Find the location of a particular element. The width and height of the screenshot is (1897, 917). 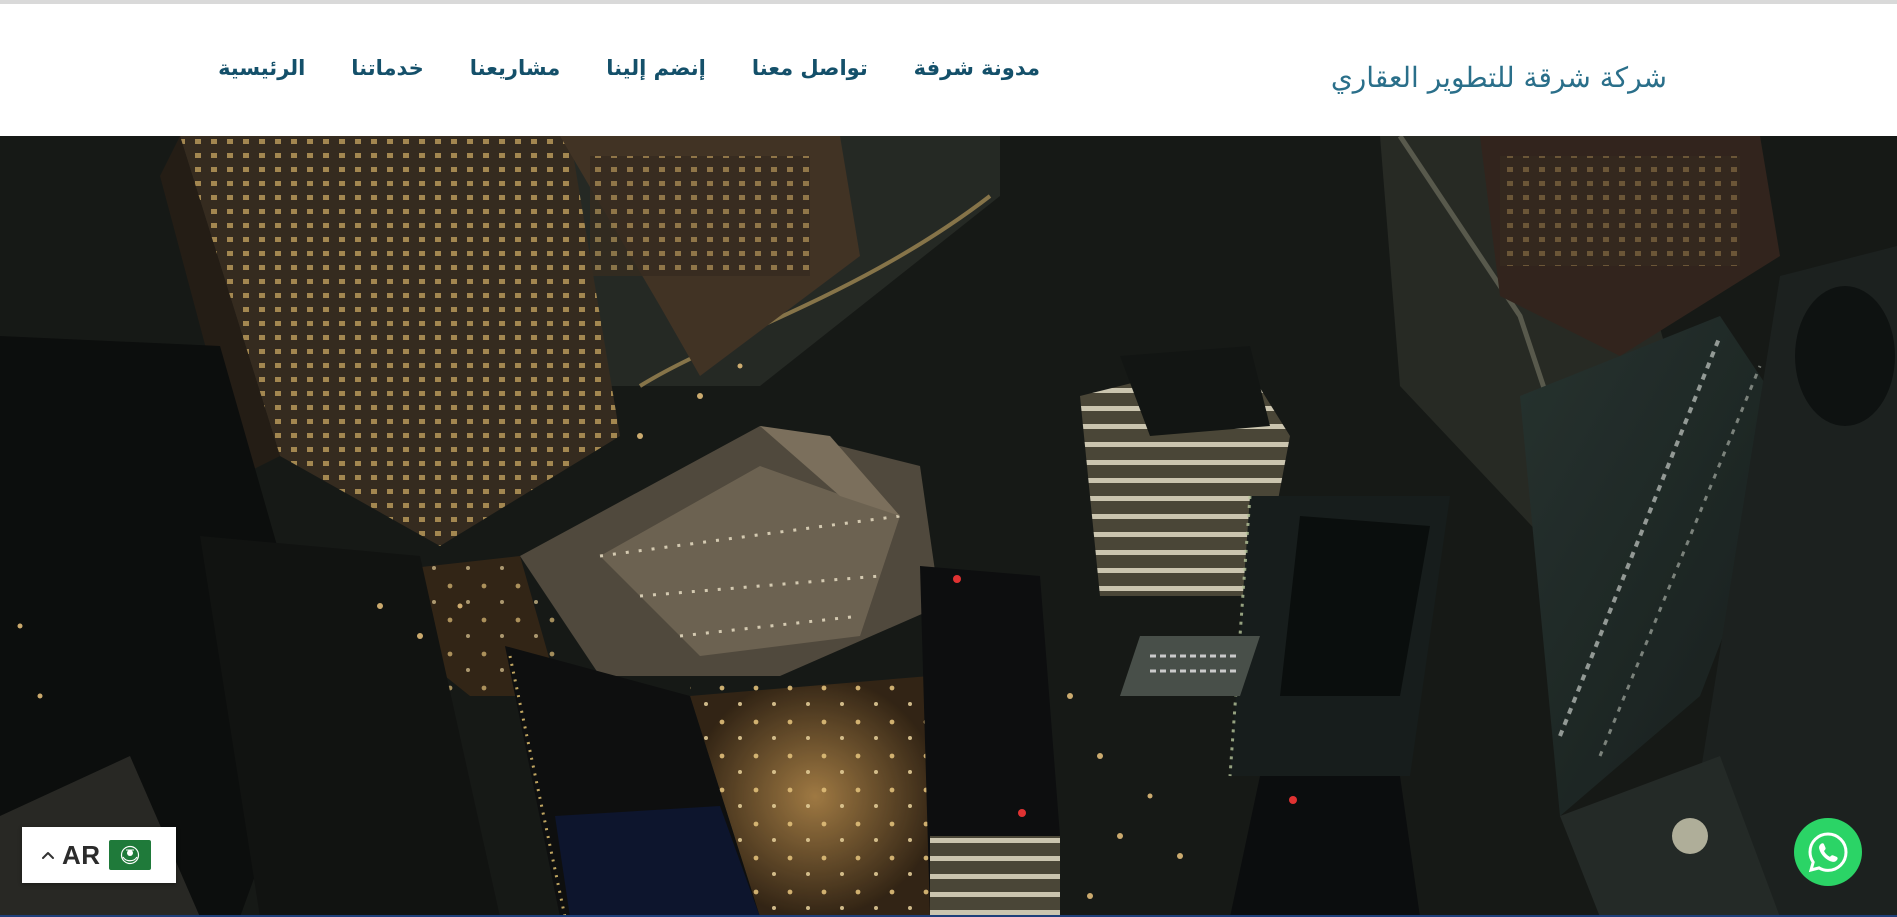

logo-text: شركة شرقة للتطوير العقاري is located at coordinates (1498, 77).